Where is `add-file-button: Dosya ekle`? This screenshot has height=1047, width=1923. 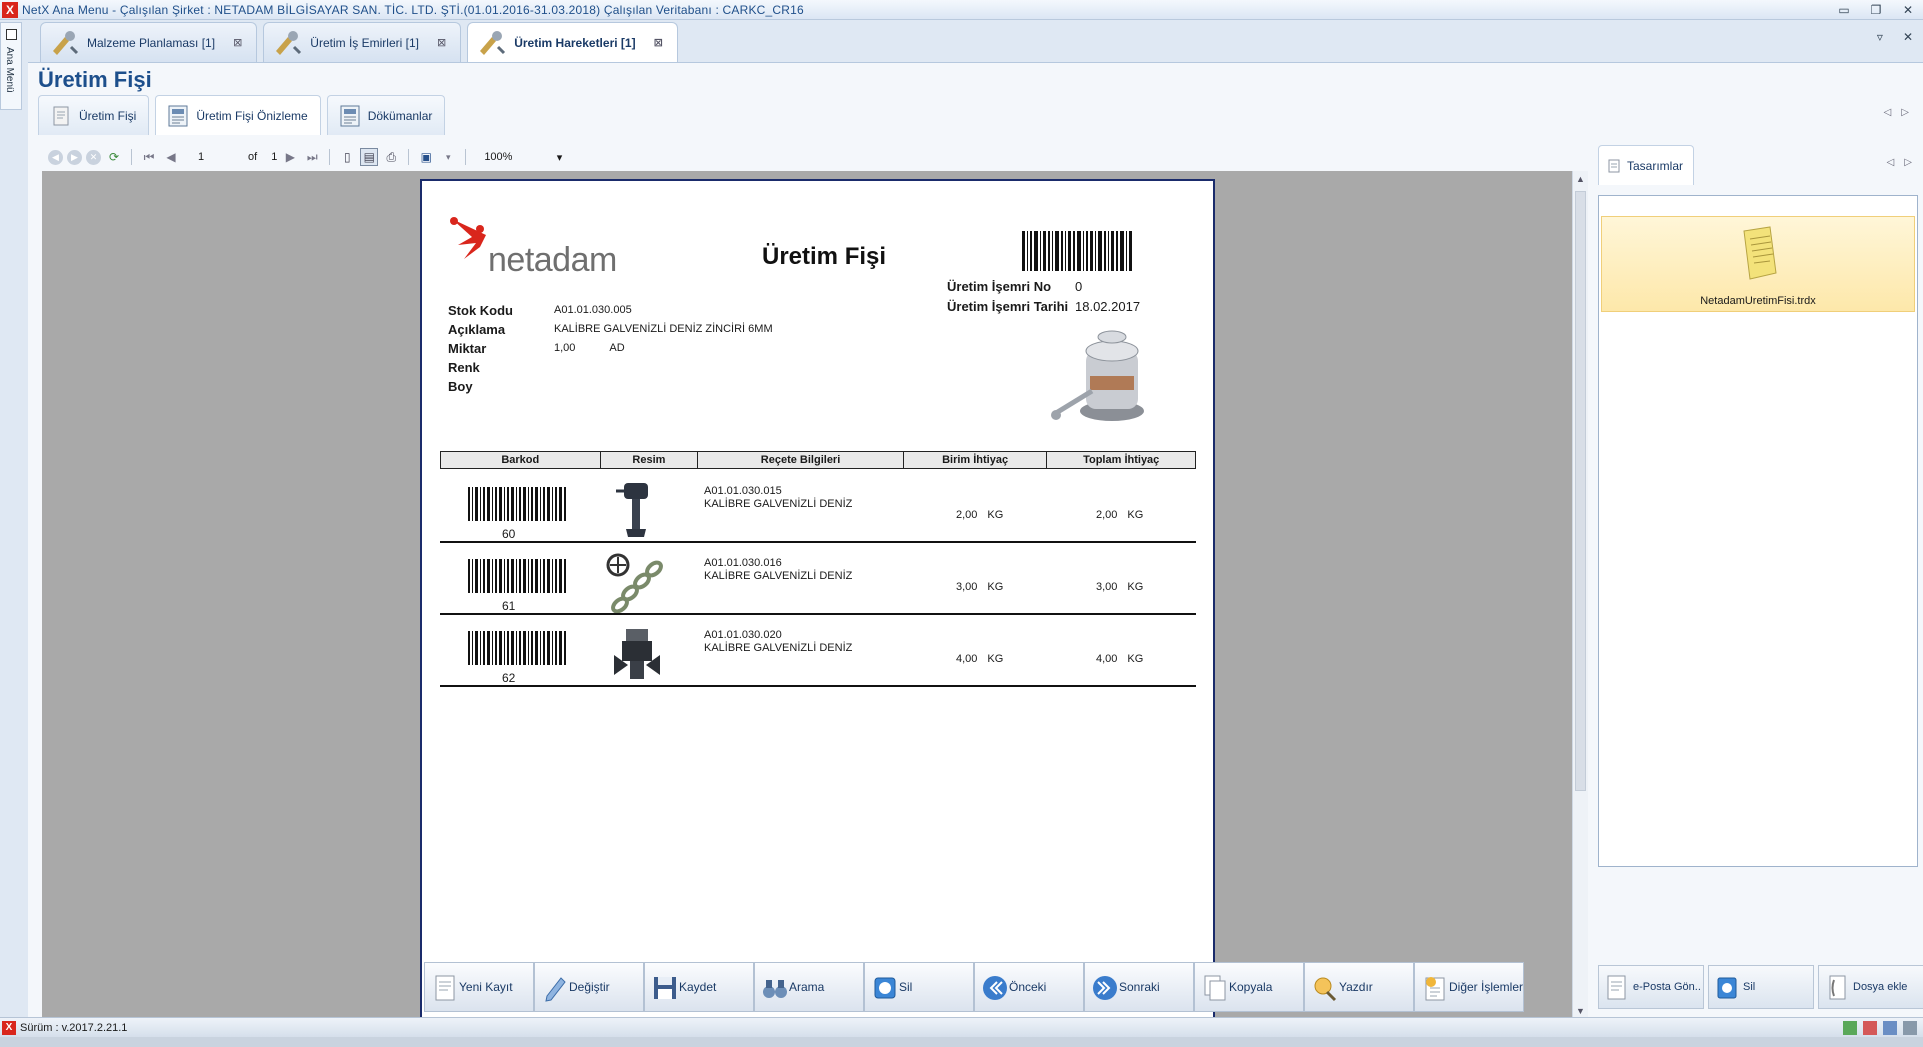 add-file-button: Dosya ekle is located at coordinates (1870, 987).